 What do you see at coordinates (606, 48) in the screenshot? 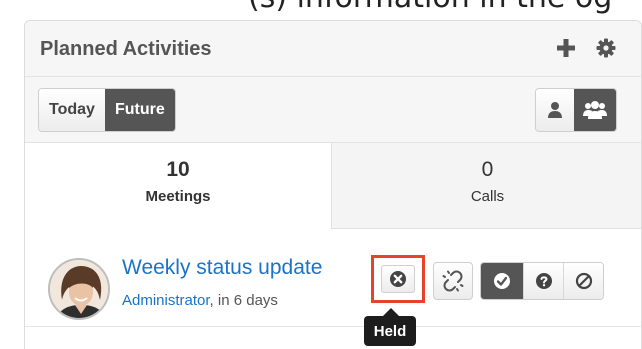
I see `gear-icon` at bounding box center [606, 48].